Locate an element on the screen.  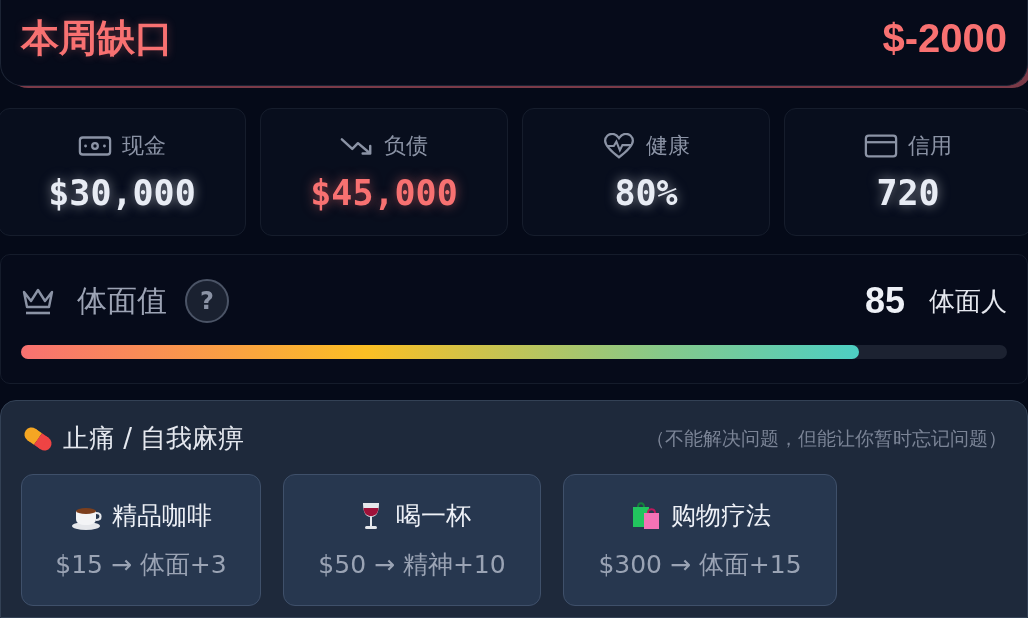
stat-value: 720 is located at coordinates (908, 193).